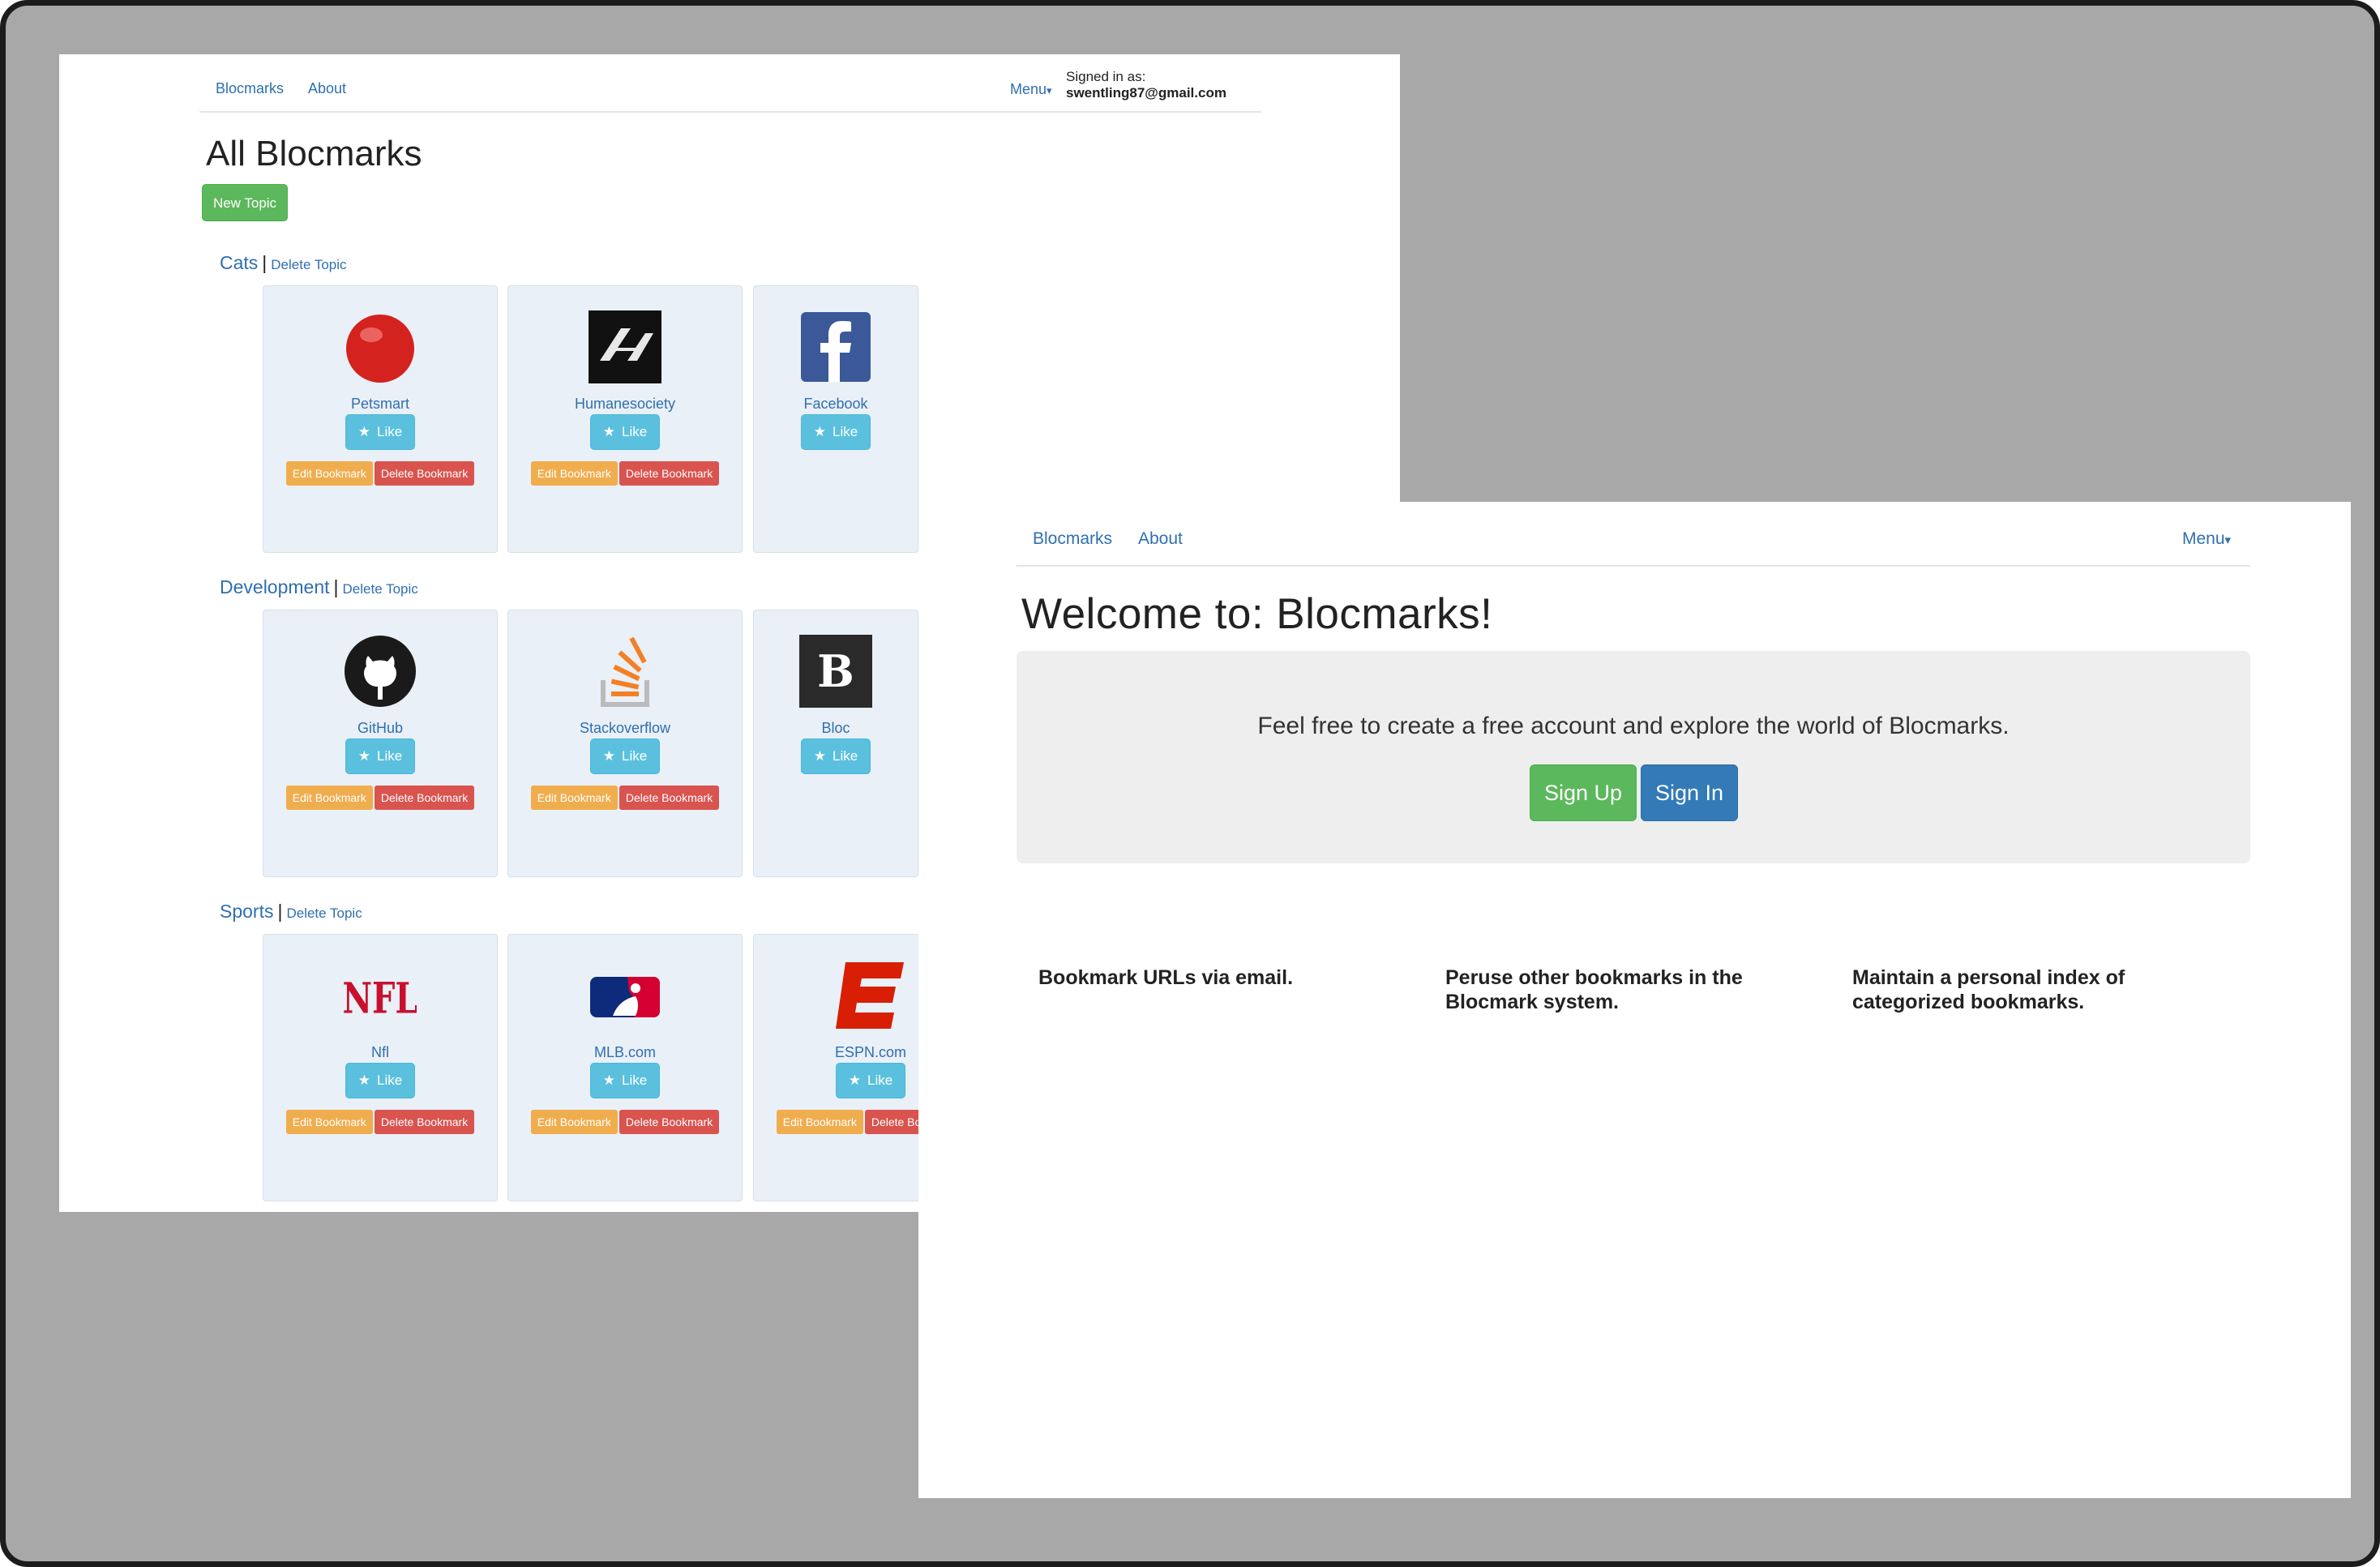  Describe the element at coordinates (1146, 93) in the screenshot. I see `signed-in-email: swentling87@gmail.com` at that location.